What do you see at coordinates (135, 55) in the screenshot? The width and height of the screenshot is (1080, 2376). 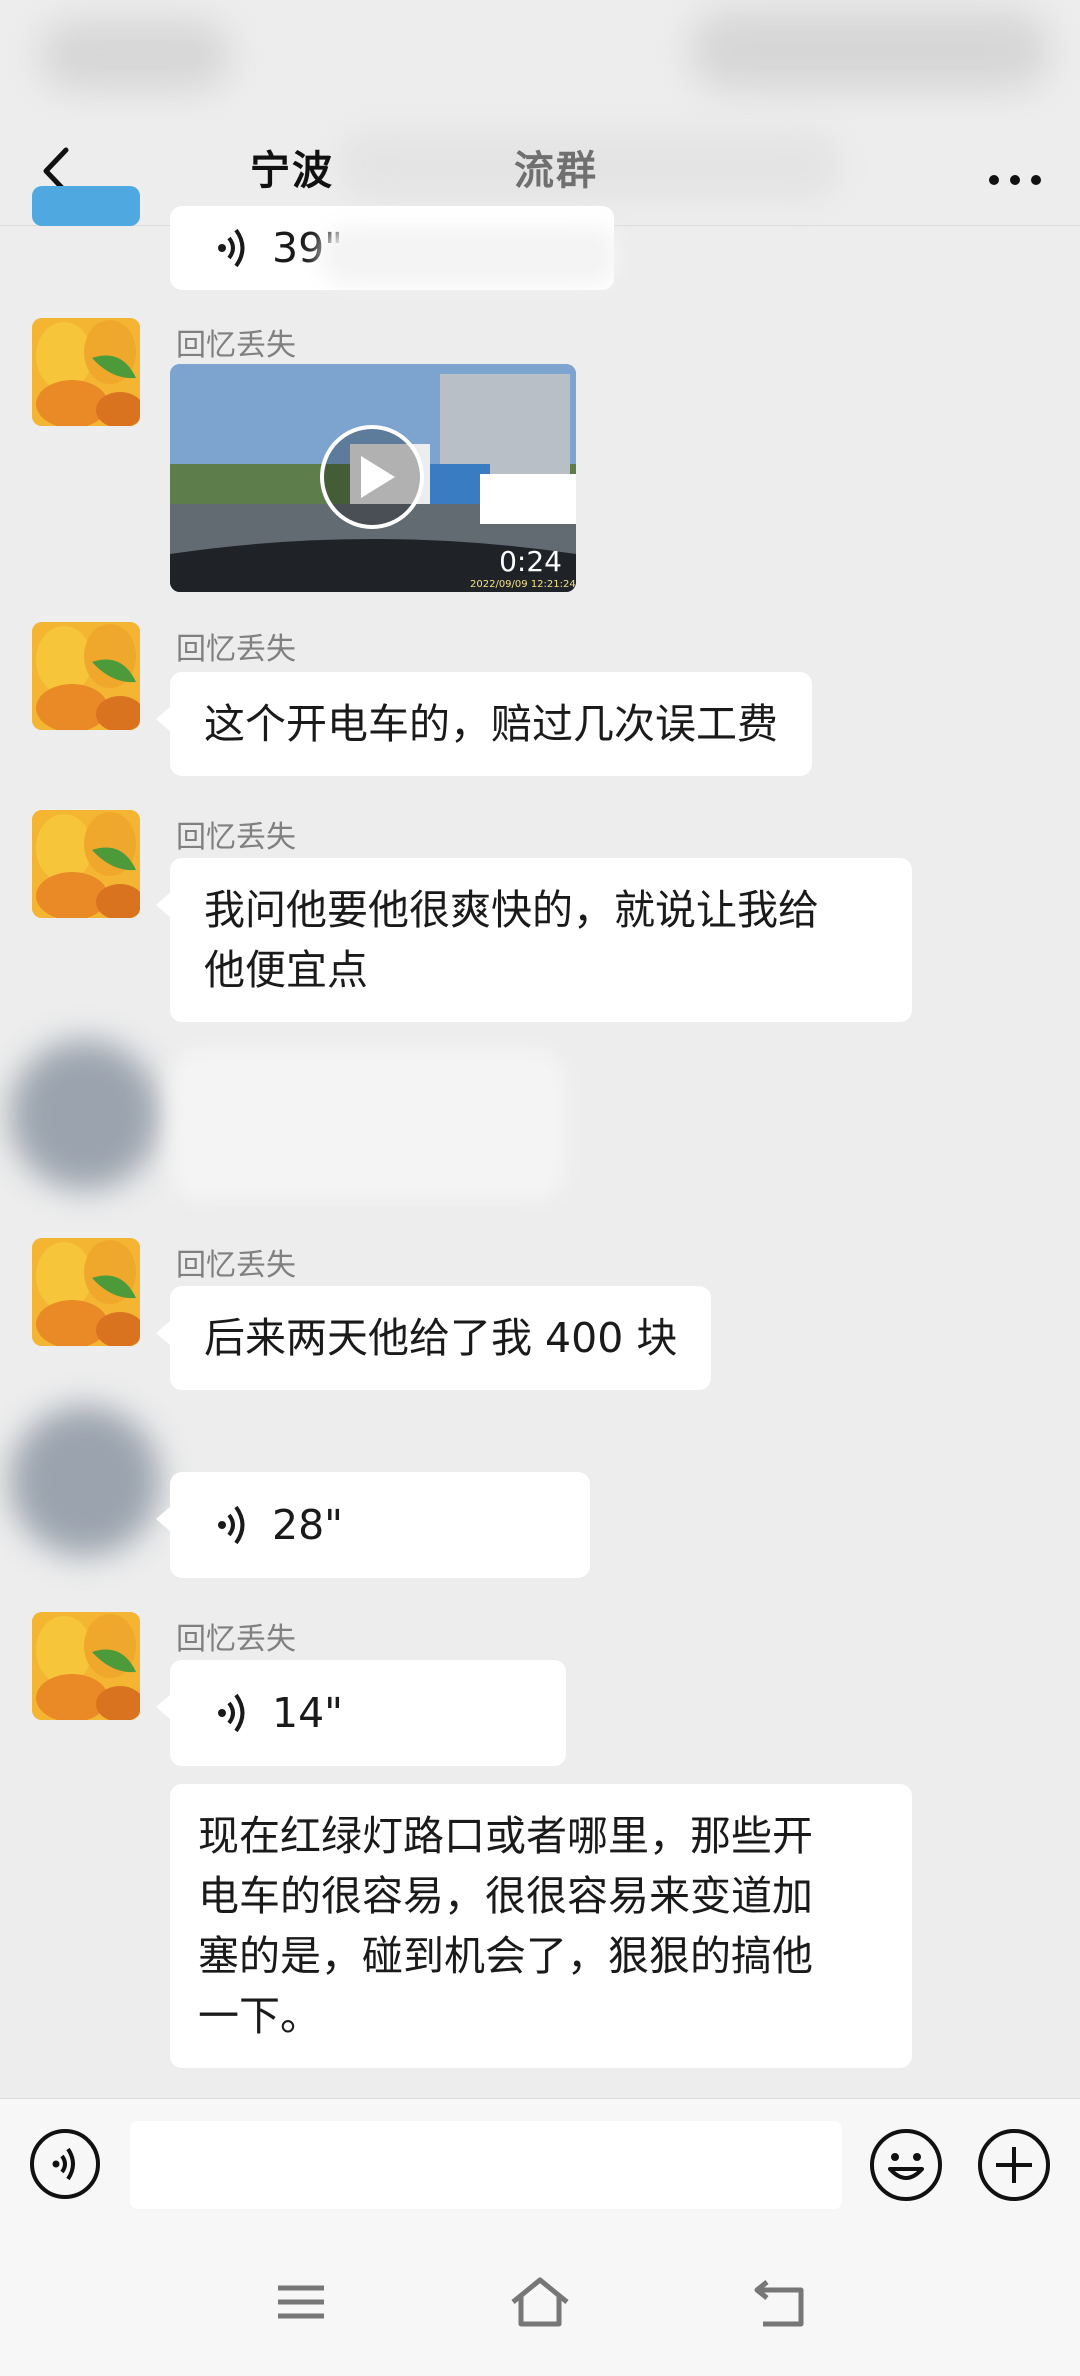 I see `status-blur-left` at bounding box center [135, 55].